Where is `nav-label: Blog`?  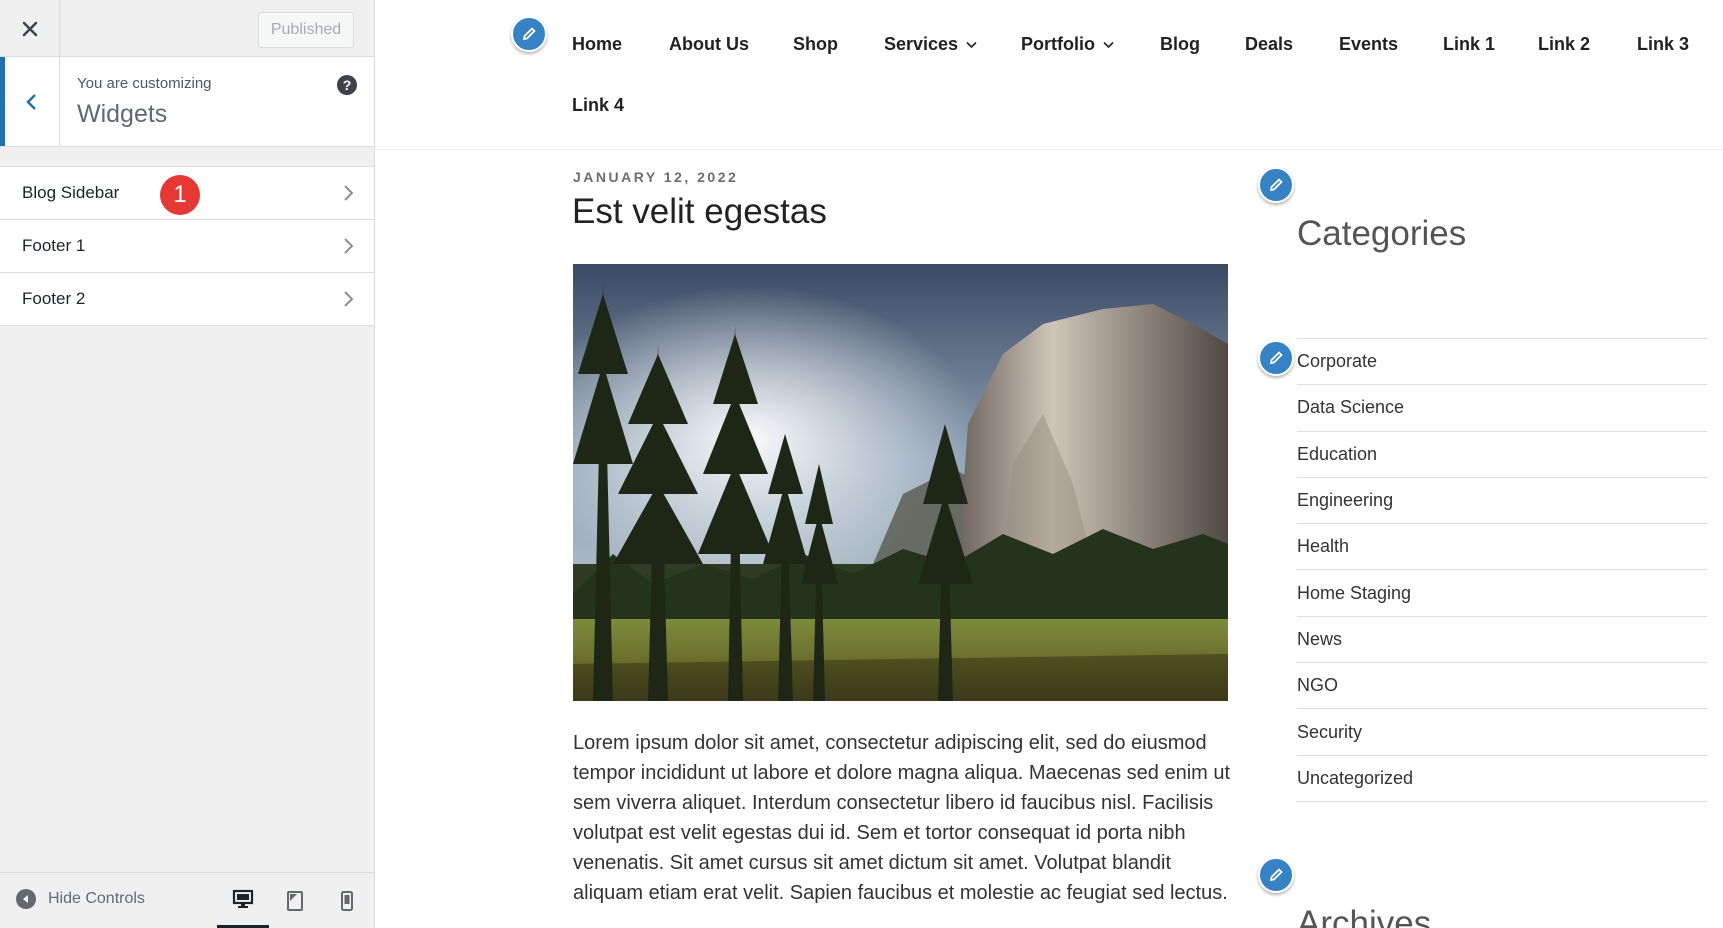
nav-label: Blog is located at coordinates (1180, 44).